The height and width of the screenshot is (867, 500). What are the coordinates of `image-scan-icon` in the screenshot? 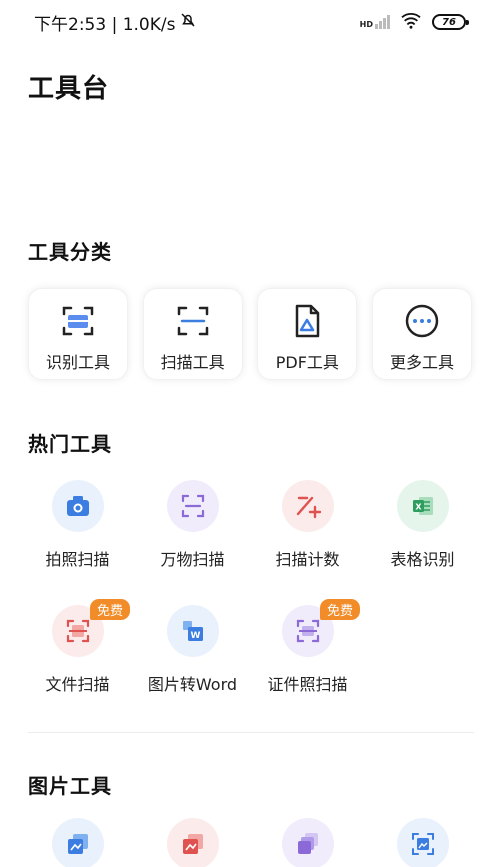 It's located at (422, 842).